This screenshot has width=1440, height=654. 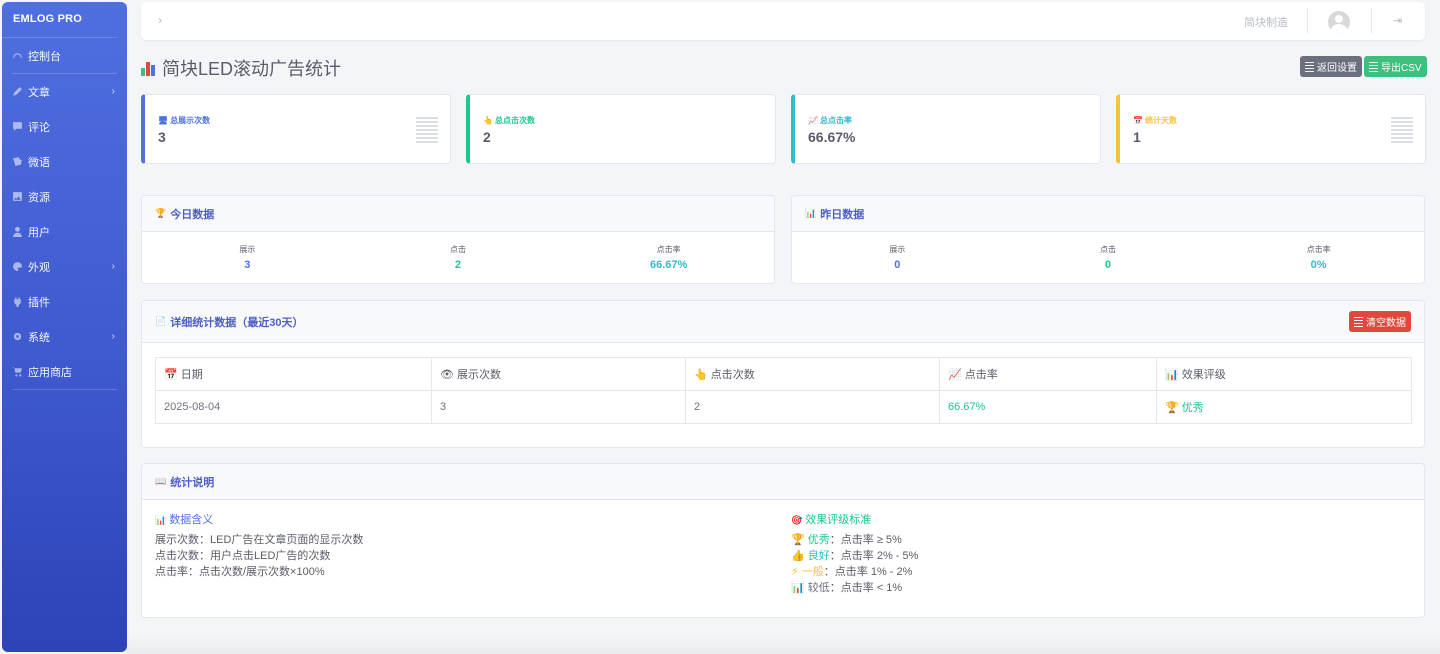 What do you see at coordinates (621, 129) in the screenshot?
I see `stat-card-total-clicks: 👆 总点击次数 2` at bounding box center [621, 129].